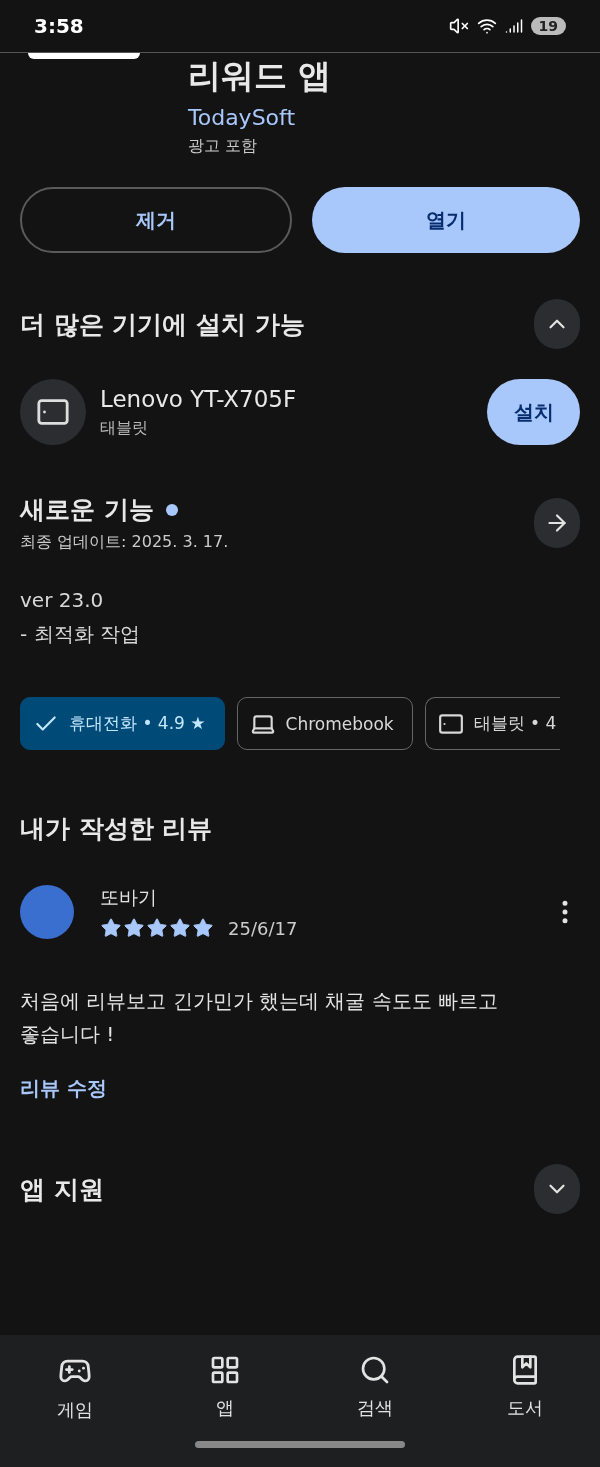  What do you see at coordinates (260, 117) in the screenshot?
I see `developer-link: TodaySoft` at bounding box center [260, 117].